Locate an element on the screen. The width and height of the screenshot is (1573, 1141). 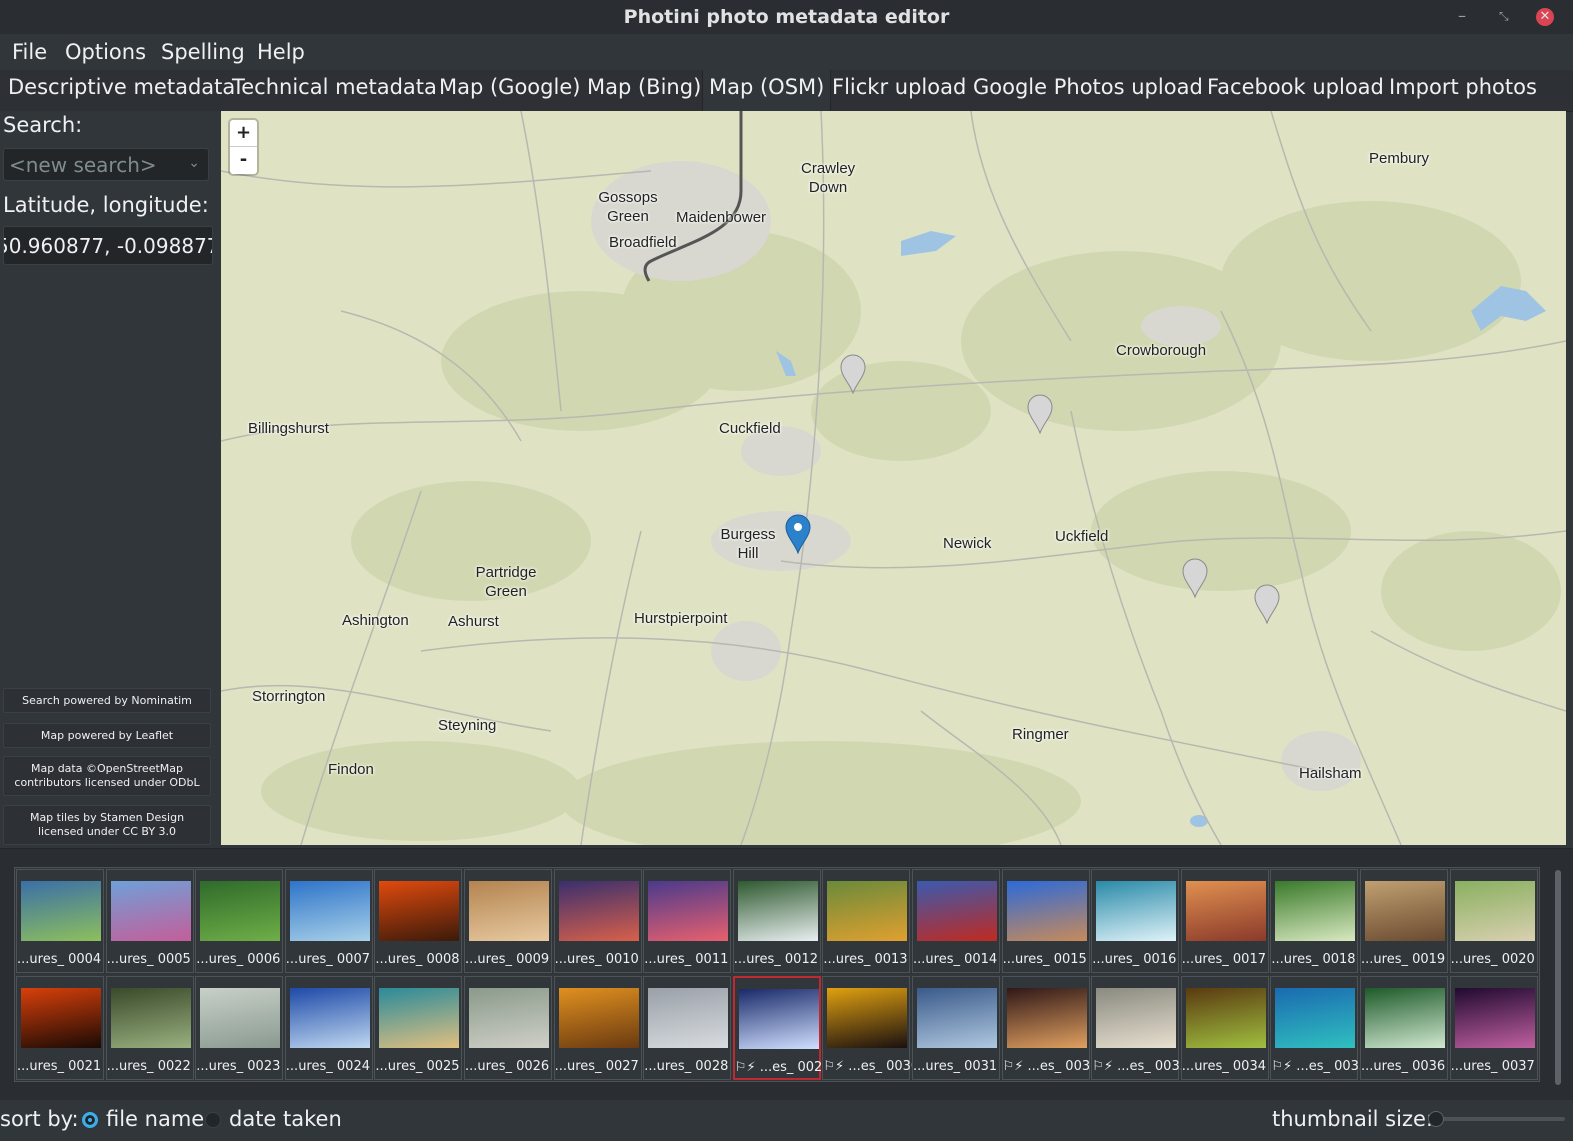
thumbnail: ...ures_ 0021 is located at coordinates (60, 1028).